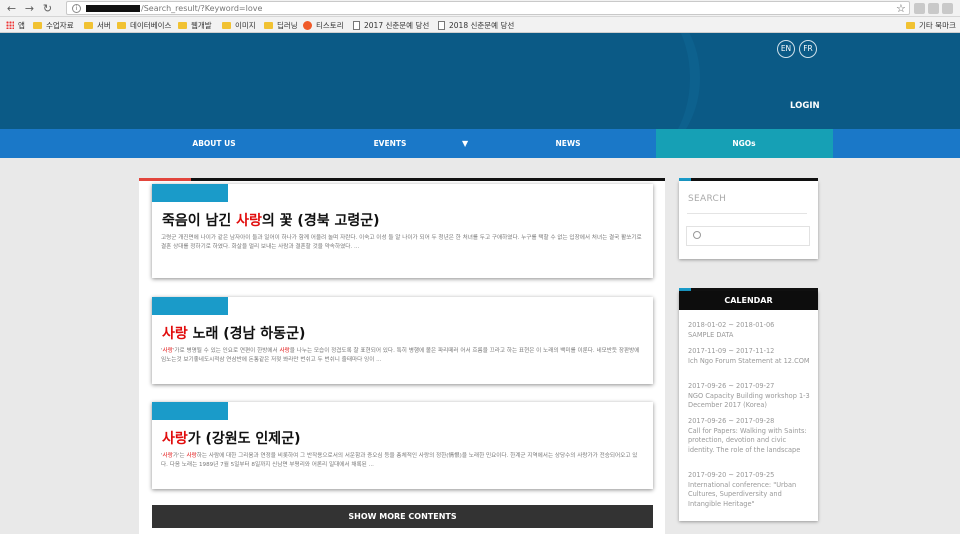  I want to click on show-more-button: SHOW MORE CONTENTS, so click(402, 516).